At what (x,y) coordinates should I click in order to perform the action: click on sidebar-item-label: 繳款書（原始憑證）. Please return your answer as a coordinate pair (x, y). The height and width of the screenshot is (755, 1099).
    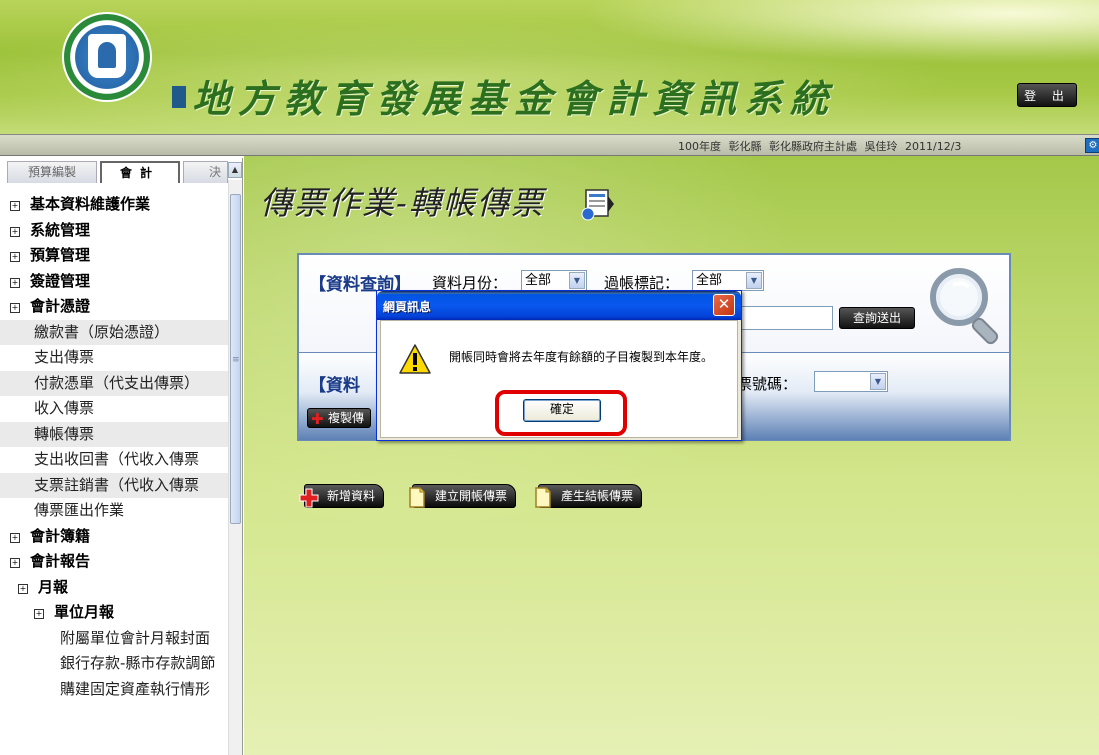
    Looking at the image, I should click on (102, 331).